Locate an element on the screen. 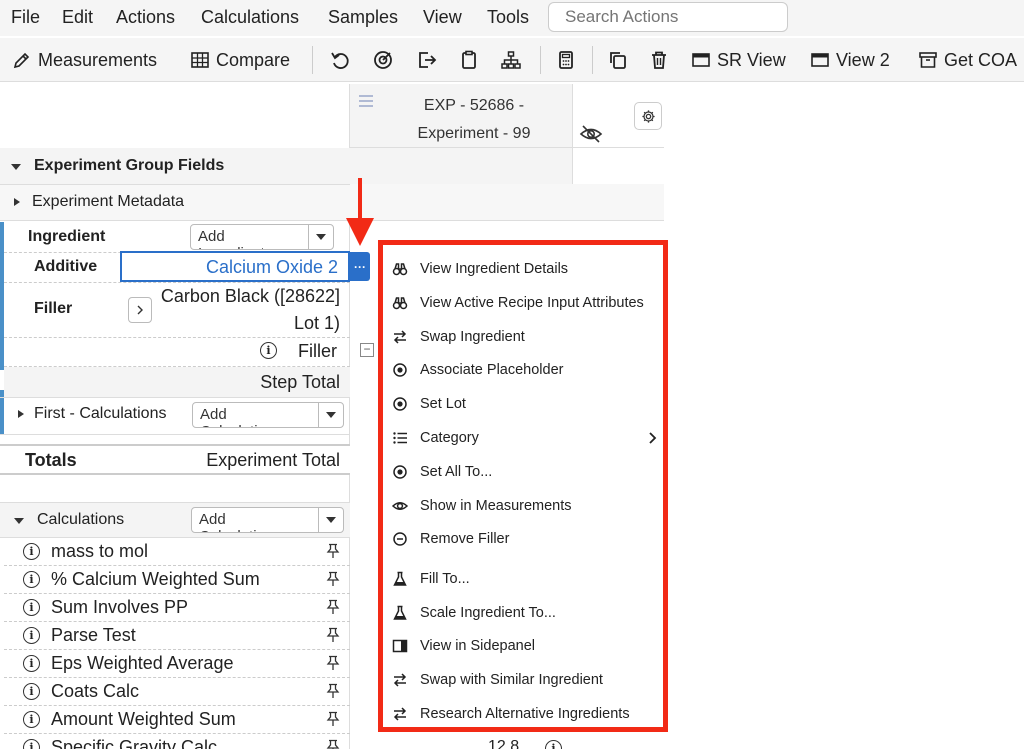 The image size is (1024, 749). menu-tools: Tools is located at coordinates (508, 17).